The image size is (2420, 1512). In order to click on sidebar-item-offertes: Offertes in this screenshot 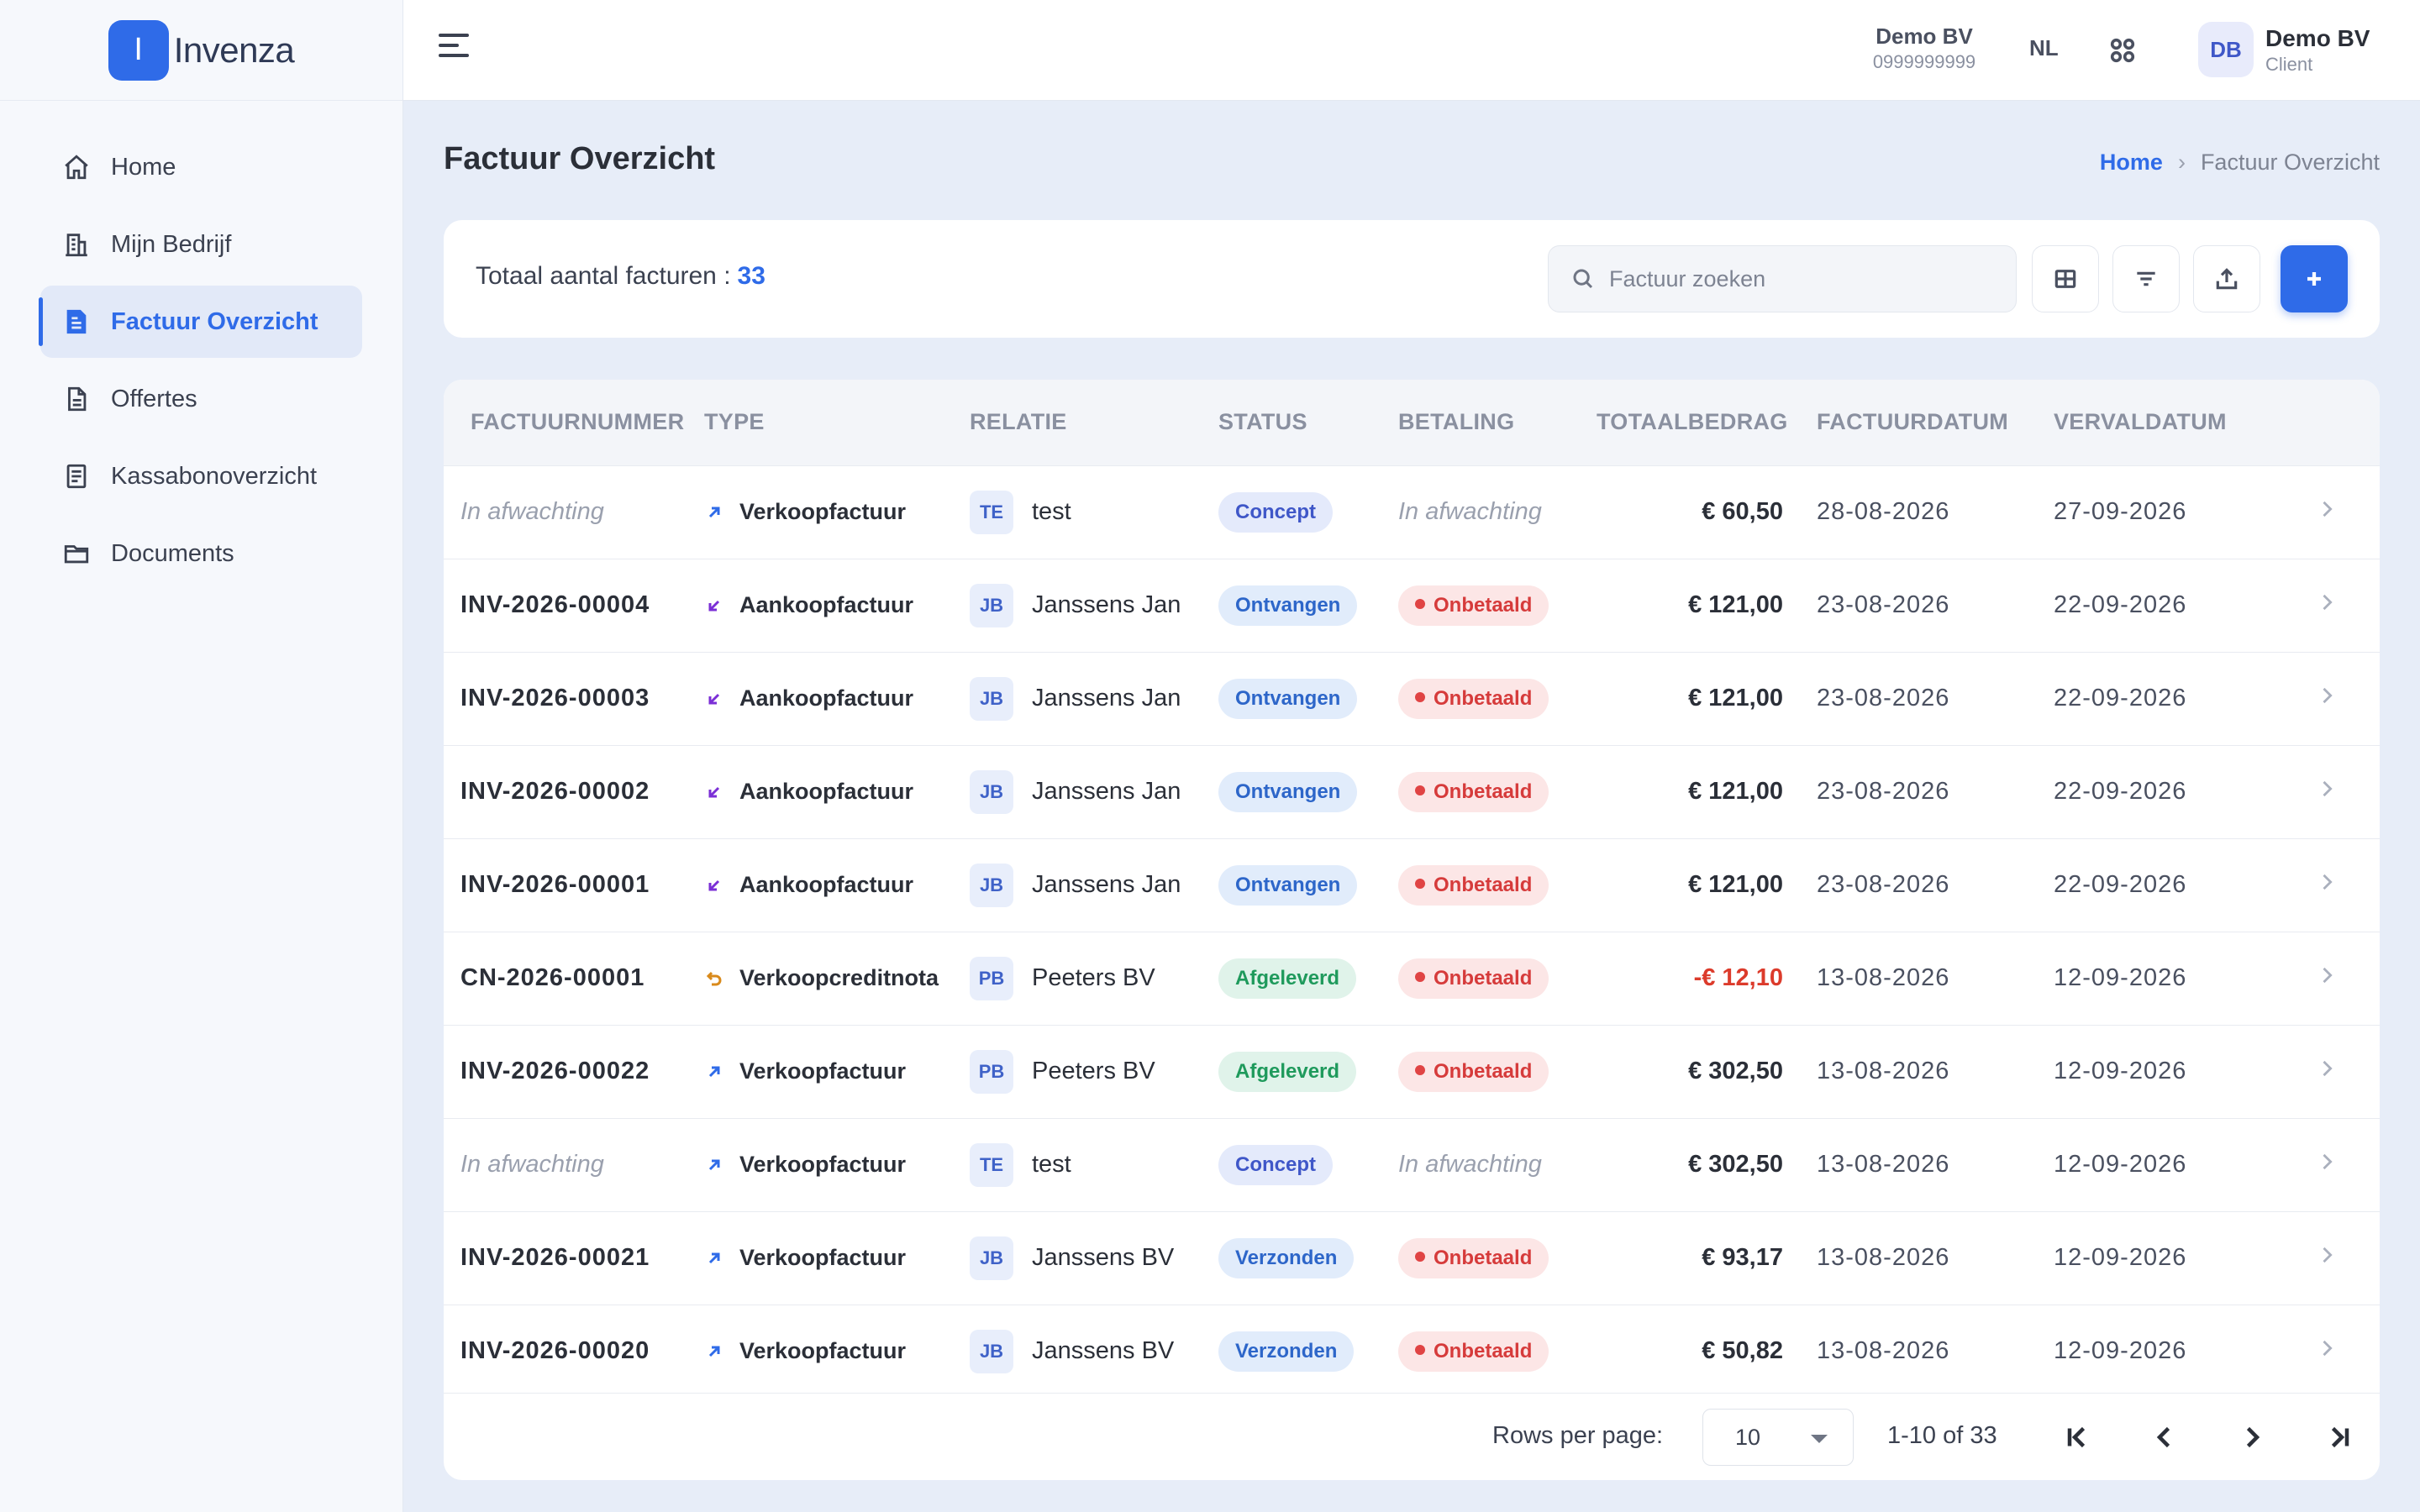, I will do `click(201, 399)`.